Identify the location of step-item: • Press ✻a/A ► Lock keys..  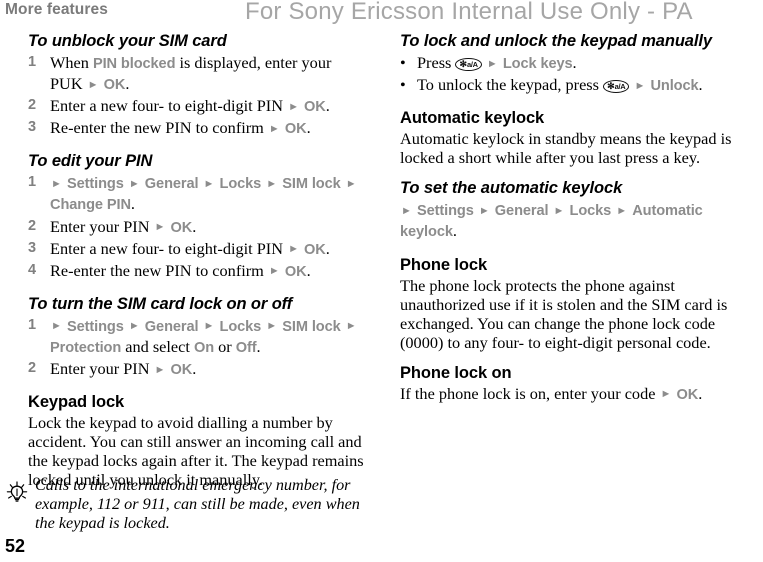
(576, 63).